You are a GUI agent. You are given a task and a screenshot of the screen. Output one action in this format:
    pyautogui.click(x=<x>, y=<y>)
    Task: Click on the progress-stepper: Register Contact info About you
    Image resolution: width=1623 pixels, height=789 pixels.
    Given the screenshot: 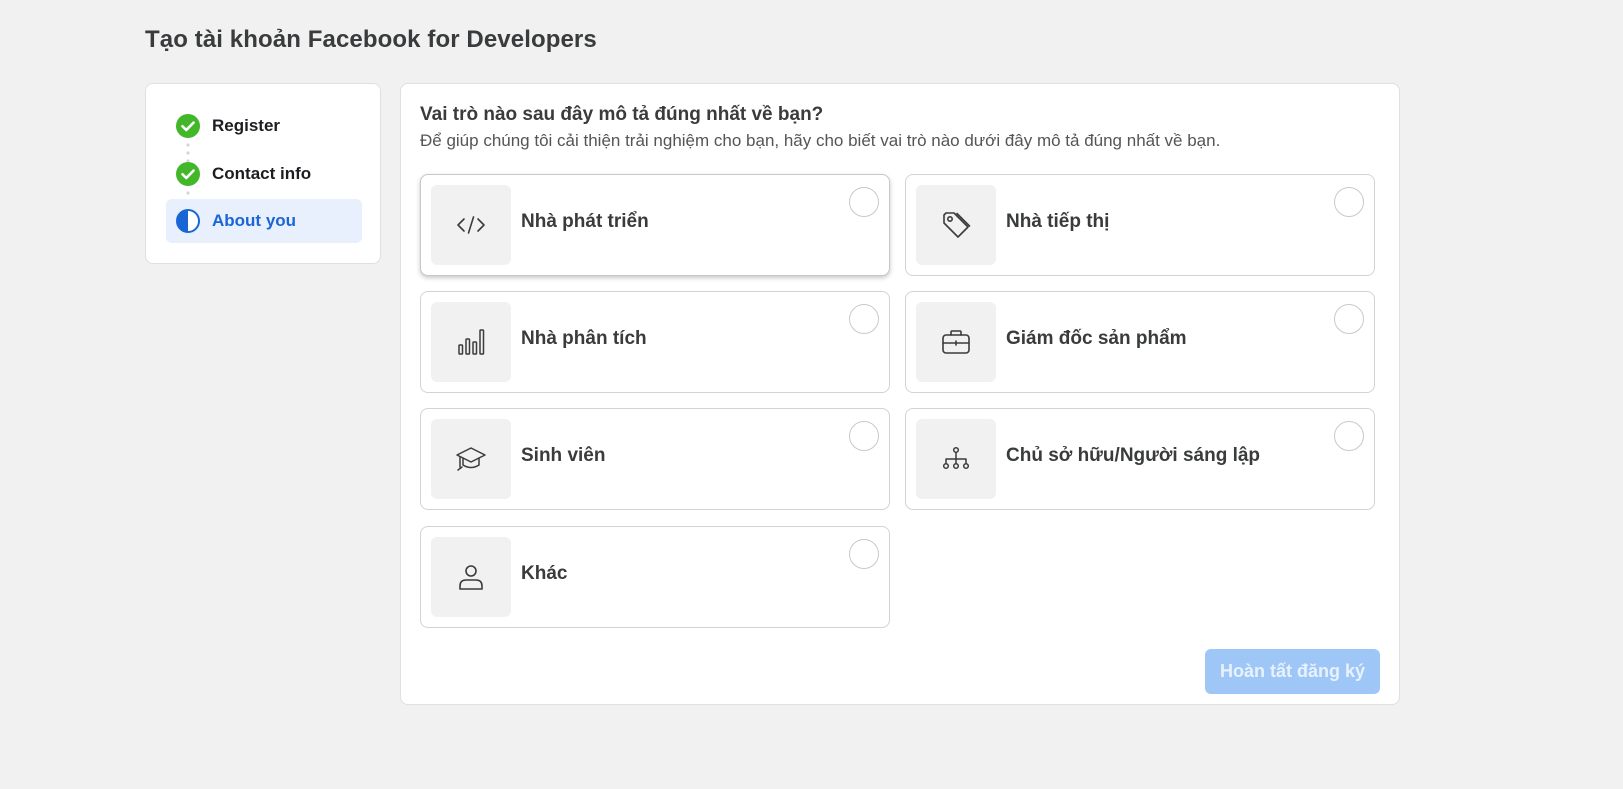 What is the action you would take?
    pyautogui.click(x=263, y=173)
    